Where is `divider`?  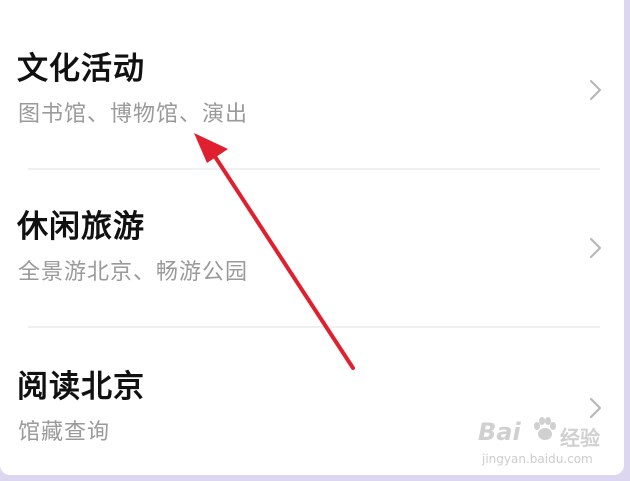
divider is located at coordinates (314, 327).